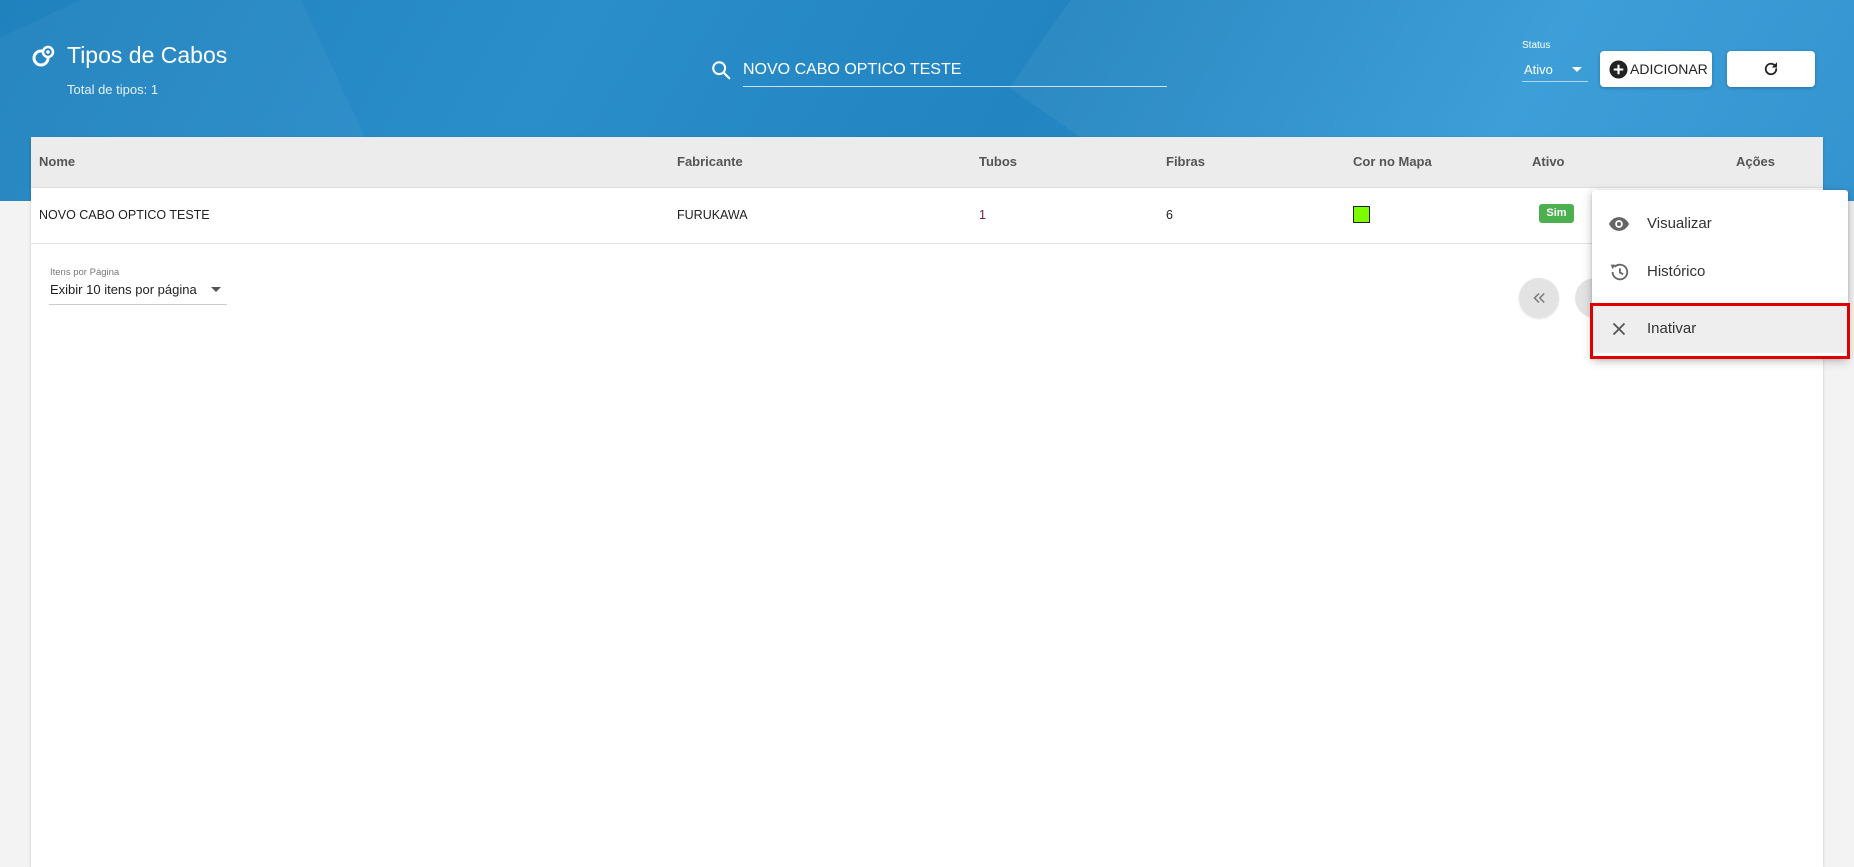  What do you see at coordinates (43, 56) in the screenshot?
I see `cable-type-icon` at bounding box center [43, 56].